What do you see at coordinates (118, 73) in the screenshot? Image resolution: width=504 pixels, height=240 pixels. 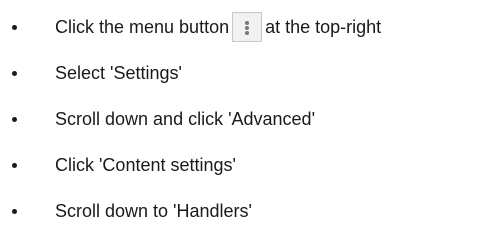 I see `step-2-text: Select 'Settings'` at bounding box center [118, 73].